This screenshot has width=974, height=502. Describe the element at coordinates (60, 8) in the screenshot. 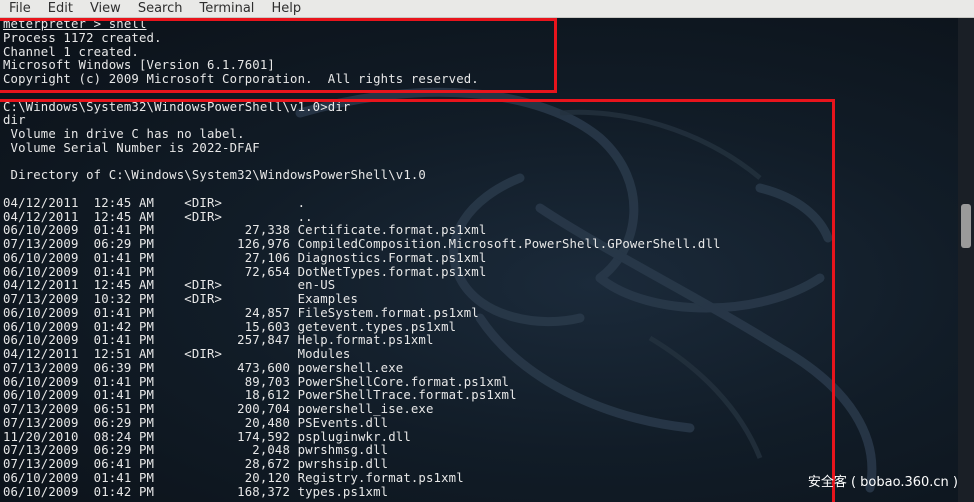

I see `menu-edit: Edit` at that location.